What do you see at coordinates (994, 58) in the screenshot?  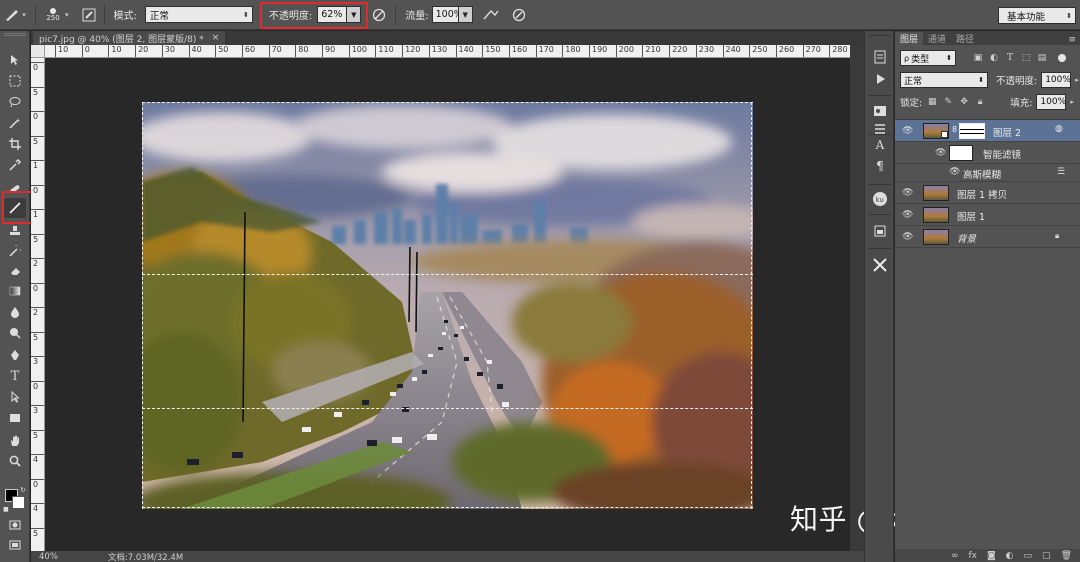 I see `filter-adjustment-icon: ◐` at bounding box center [994, 58].